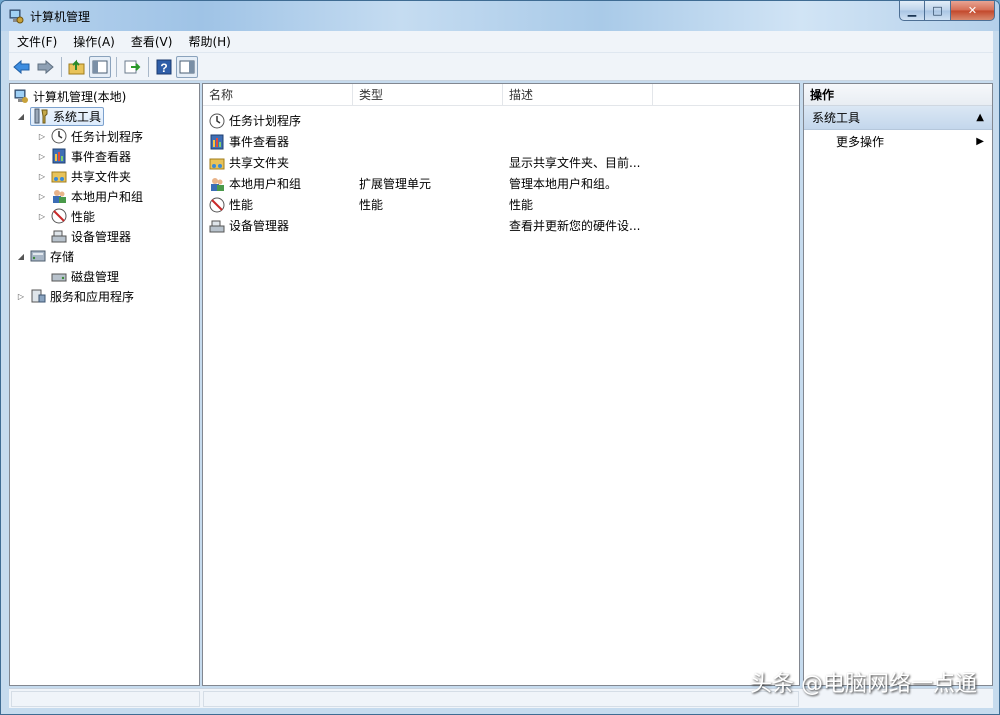 This screenshot has width=1000, height=715. What do you see at coordinates (241, 205) in the screenshot?
I see `row-name: 性能` at bounding box center [241, 205].